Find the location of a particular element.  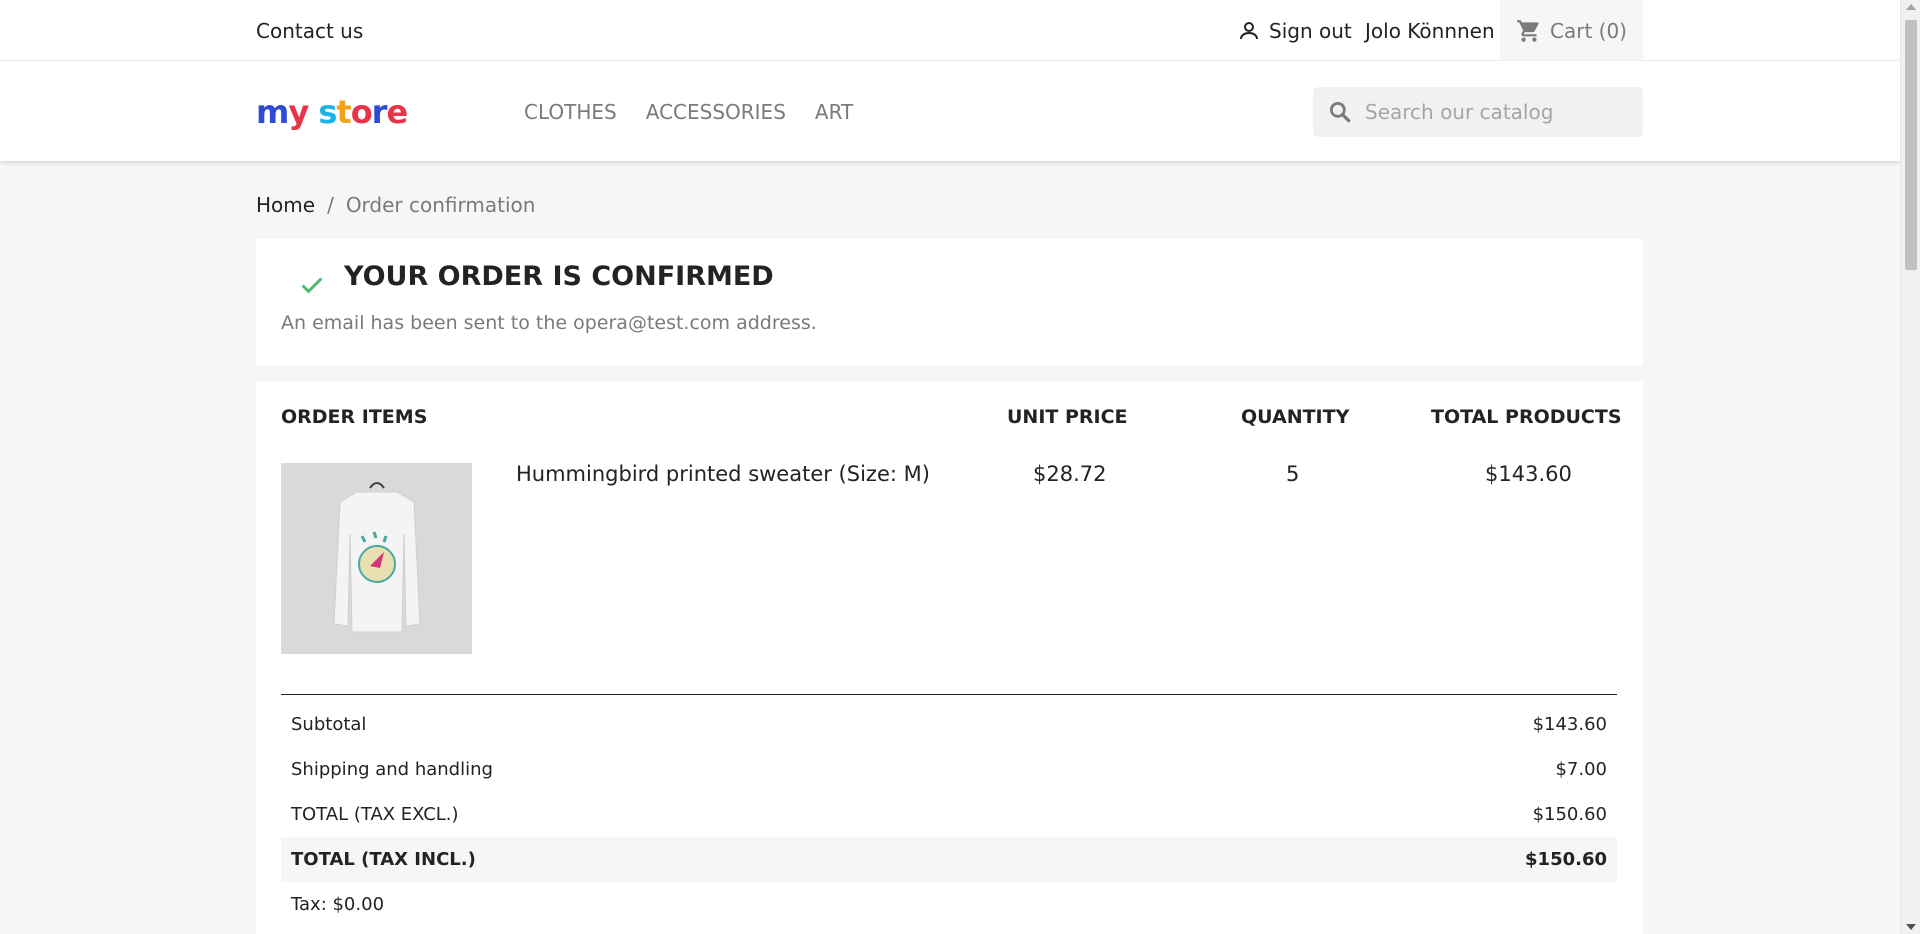

product-name-link: Hummingbird printed sweater (Size: M) is located at coordinates (723, 474).